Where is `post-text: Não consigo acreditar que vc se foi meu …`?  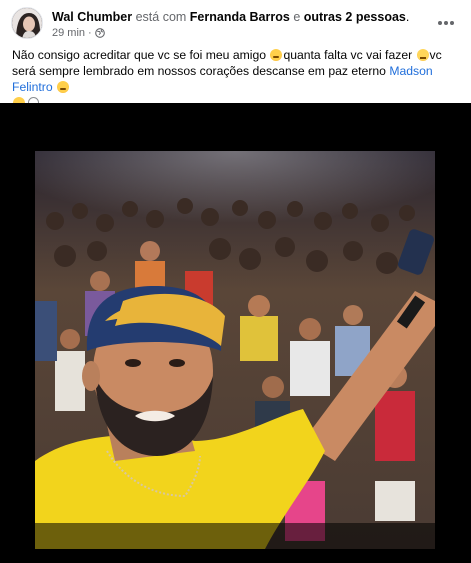
post-text: Não consigo acreditar que vc se foi meu … is located at coordinates (232, 79).